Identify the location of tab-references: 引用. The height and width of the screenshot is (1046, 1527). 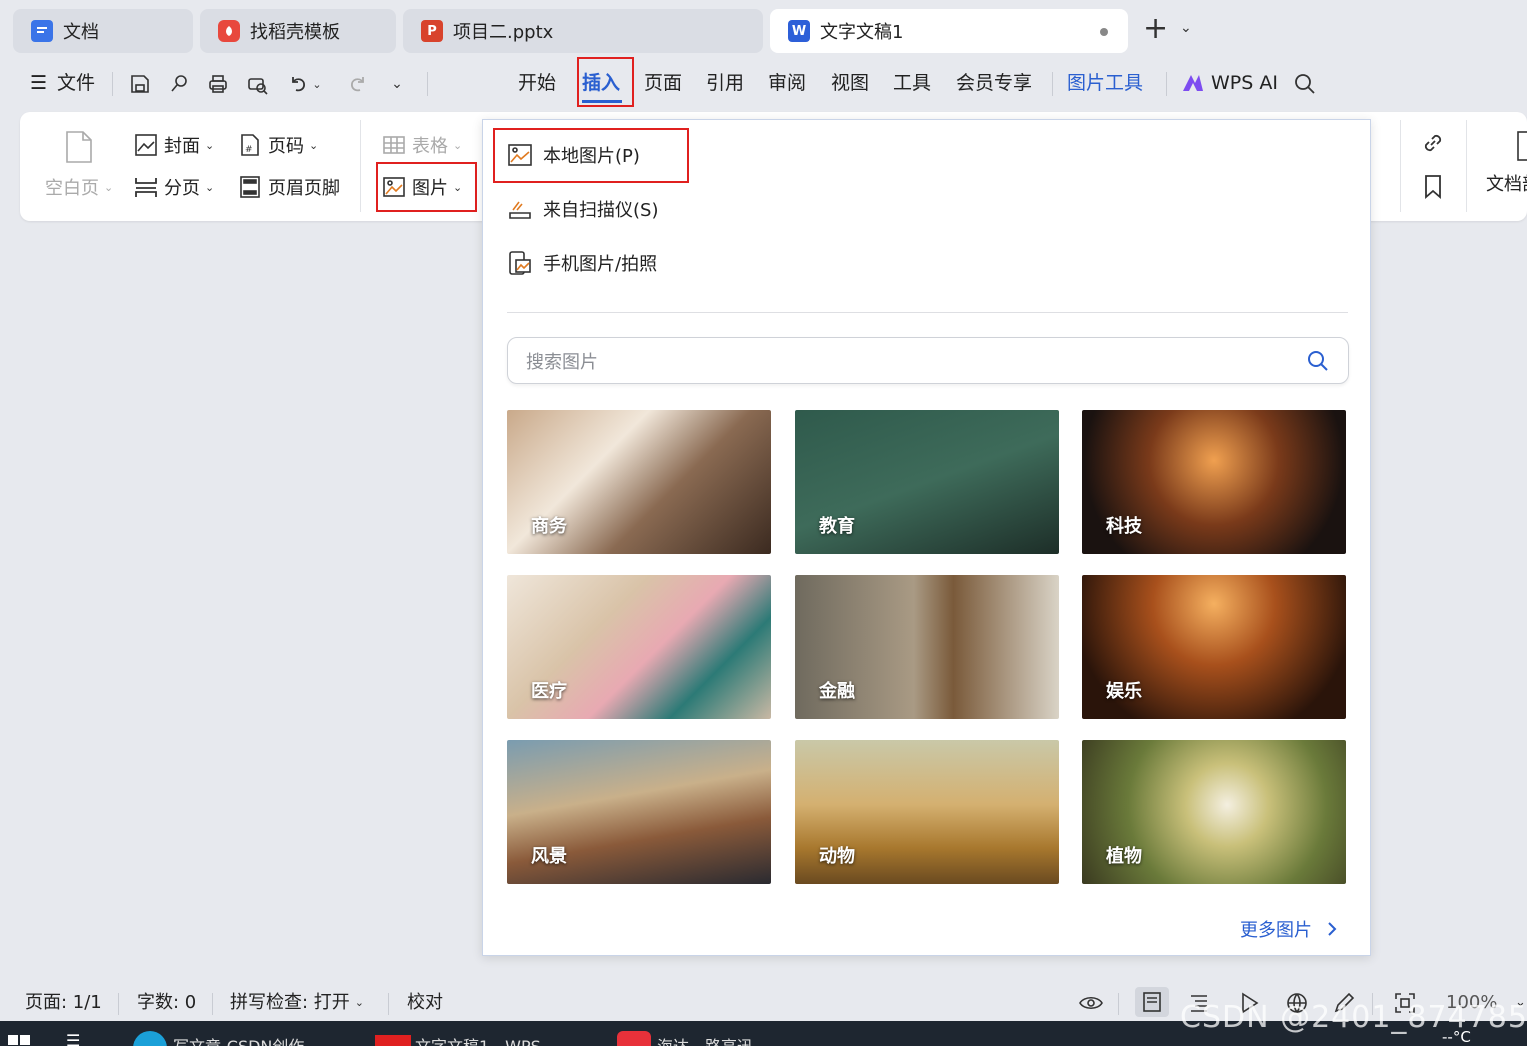
(725, 83).